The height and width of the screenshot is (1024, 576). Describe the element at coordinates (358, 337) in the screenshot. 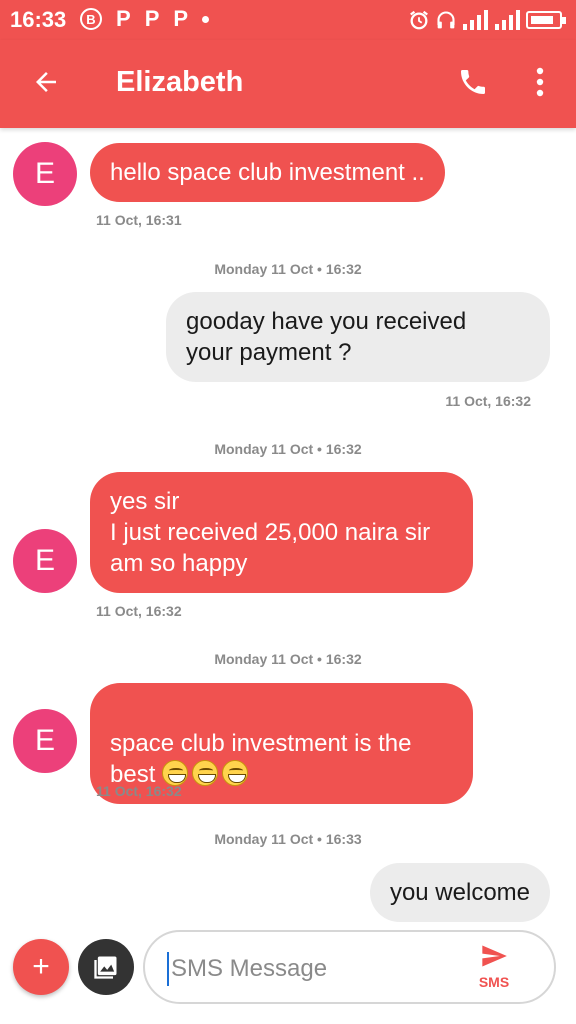

I see `outgoing-message-bubble: gooday have you received your payment ?` at that location.